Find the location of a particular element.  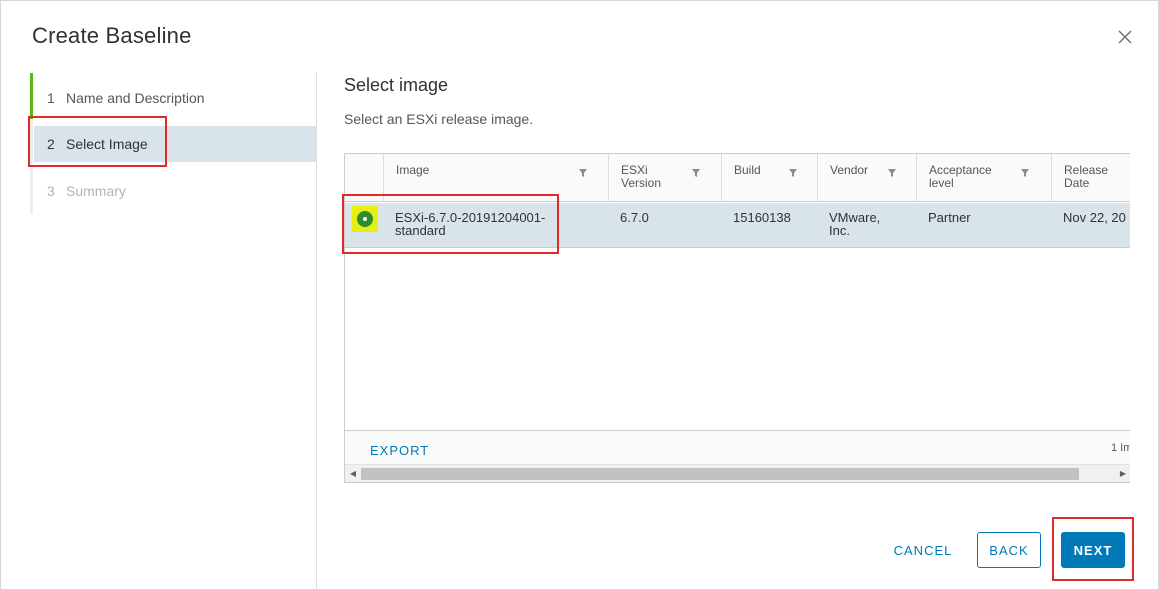

step-label: Summary is located at coordinates (96, 191).